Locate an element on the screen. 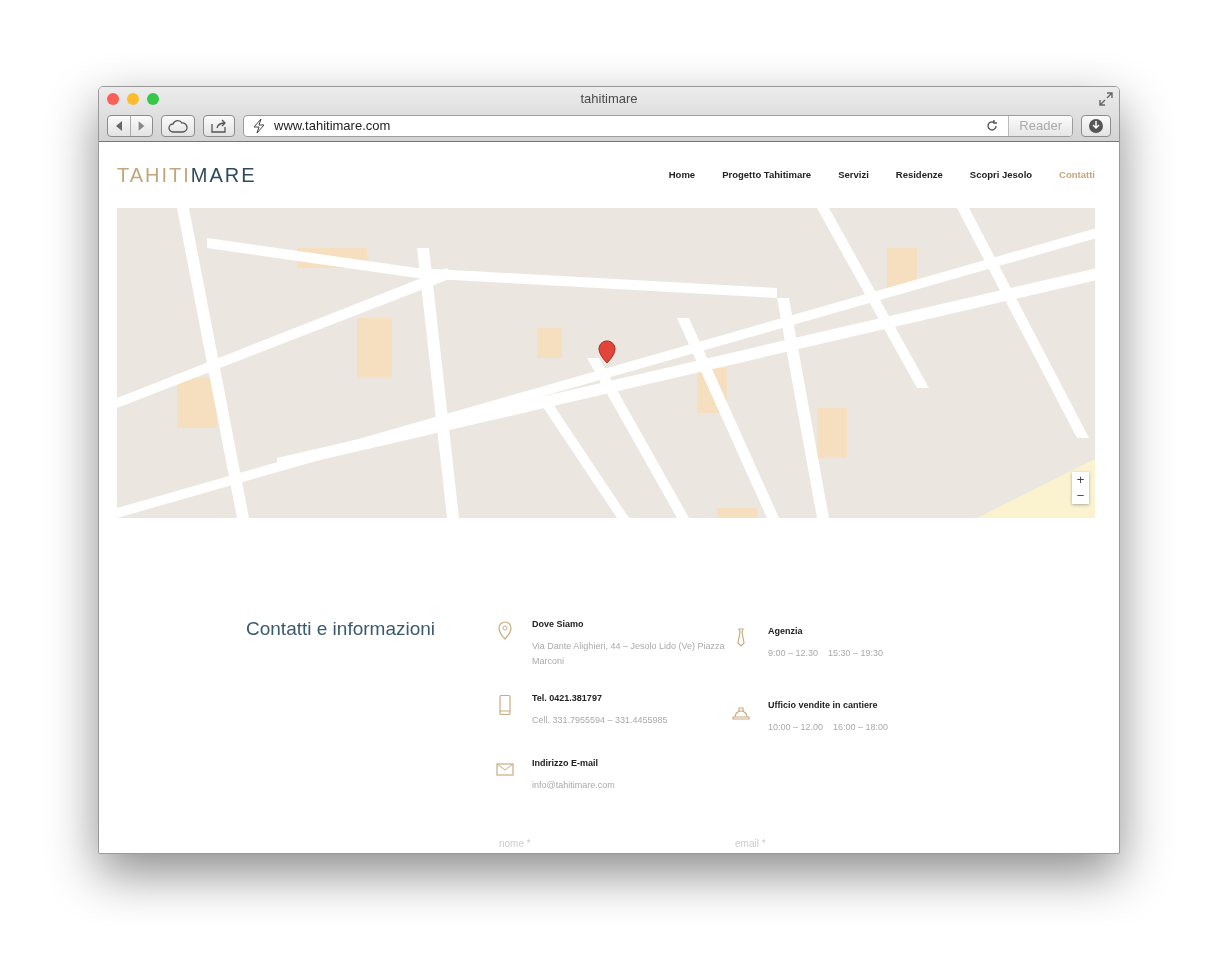 The height and width of the screenshot is (954, 1218). contact-heading: Dove Siamo is located at coordinates (558, 624).